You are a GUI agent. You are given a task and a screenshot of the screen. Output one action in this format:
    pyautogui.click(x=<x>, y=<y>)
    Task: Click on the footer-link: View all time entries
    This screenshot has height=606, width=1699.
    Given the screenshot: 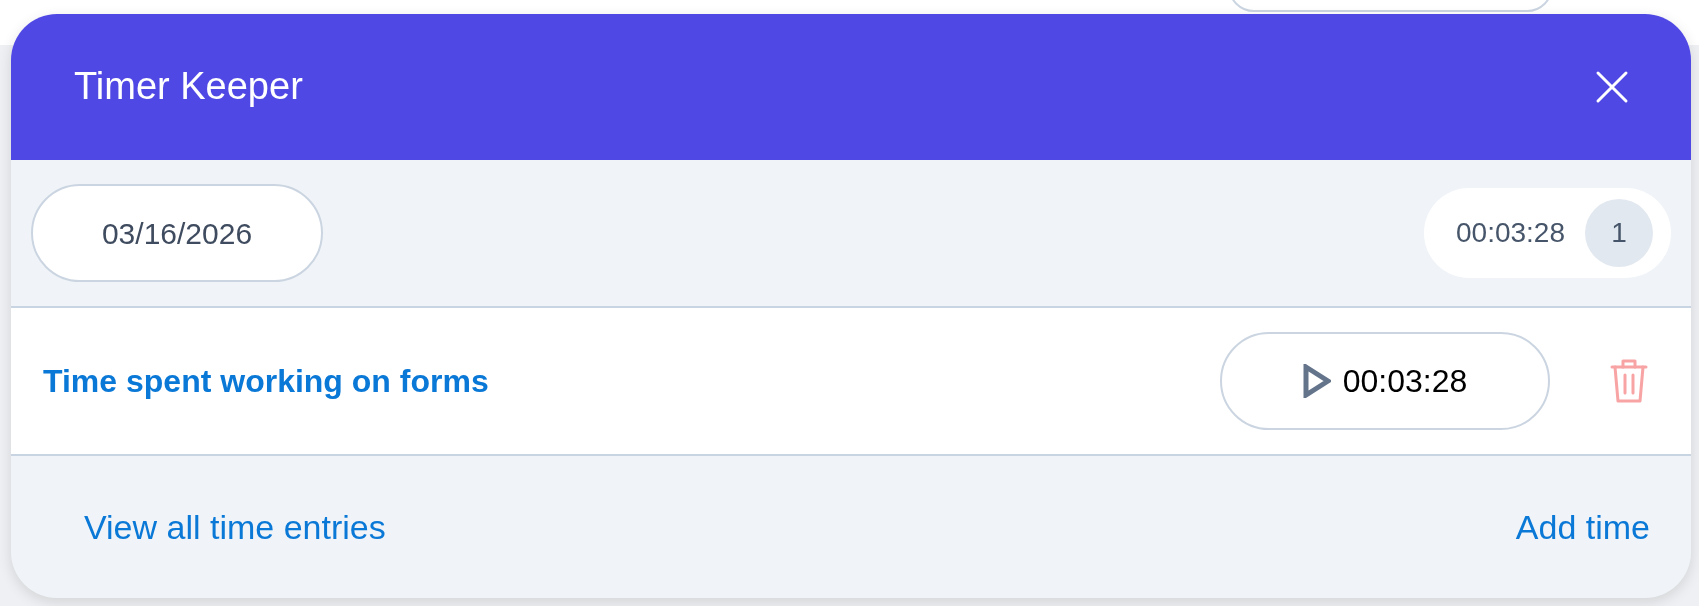 What is the action you would take?
    pyautogui.click(x=235, y=527)
    